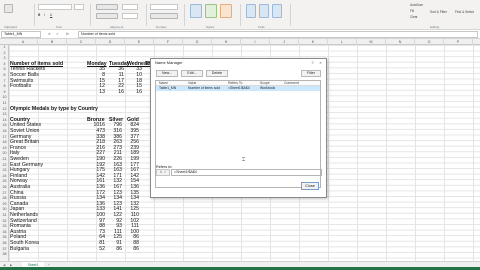 This screenshot has height=270, width=480. What do you see at coordinates (277, 11) in the screenshot?
I see `format-cells-icon` at bounding box center [277, 11].